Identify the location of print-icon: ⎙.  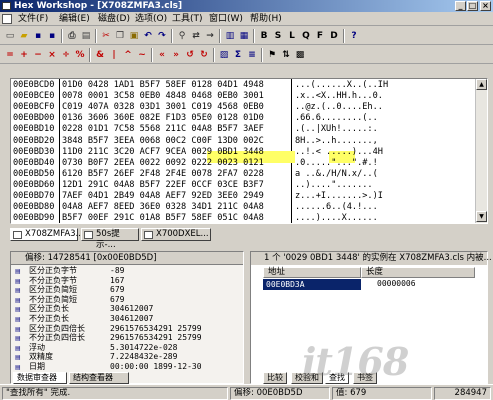
(72, 36).